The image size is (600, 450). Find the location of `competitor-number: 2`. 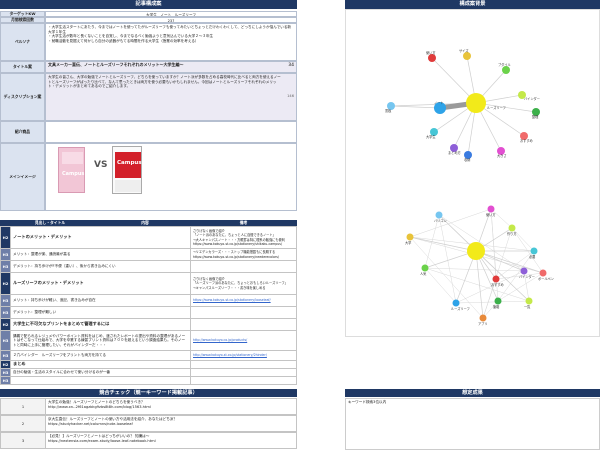

competitor-number: 2 is located at coordinates (23, 423).